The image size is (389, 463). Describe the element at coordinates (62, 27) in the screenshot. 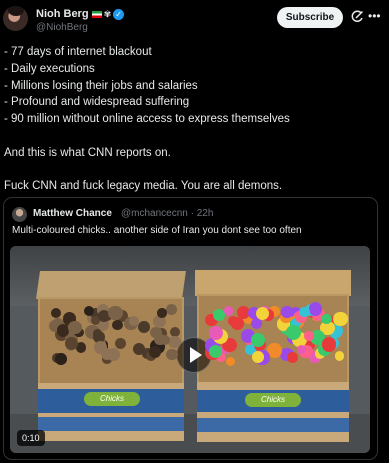

I see `author-handle: @NiohBerg` at that location.